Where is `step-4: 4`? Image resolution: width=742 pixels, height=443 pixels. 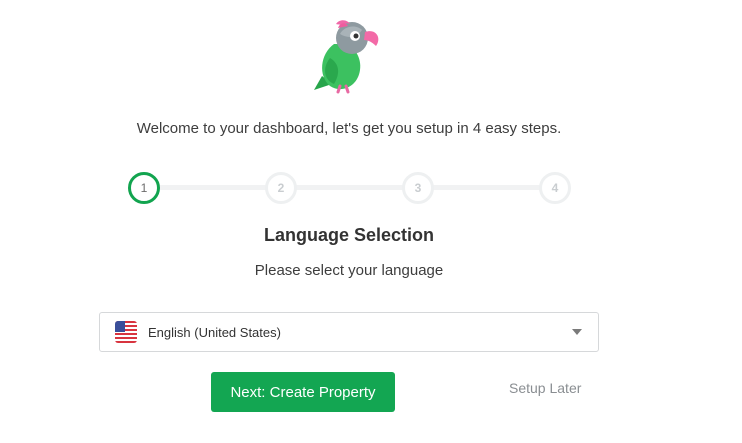
step-4: 4 is located at coordinates (555, 188).